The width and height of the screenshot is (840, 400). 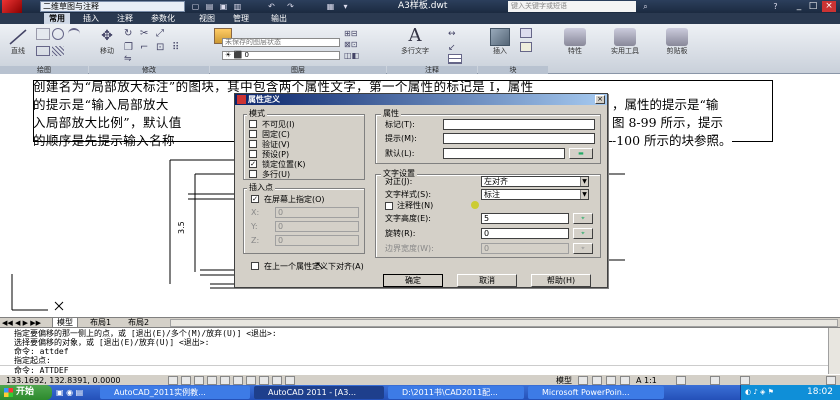 What do you see at coordinates (504, 323) in the screenshot?
I see `horizontal-scrollbar` at bounding box center [504, 323].